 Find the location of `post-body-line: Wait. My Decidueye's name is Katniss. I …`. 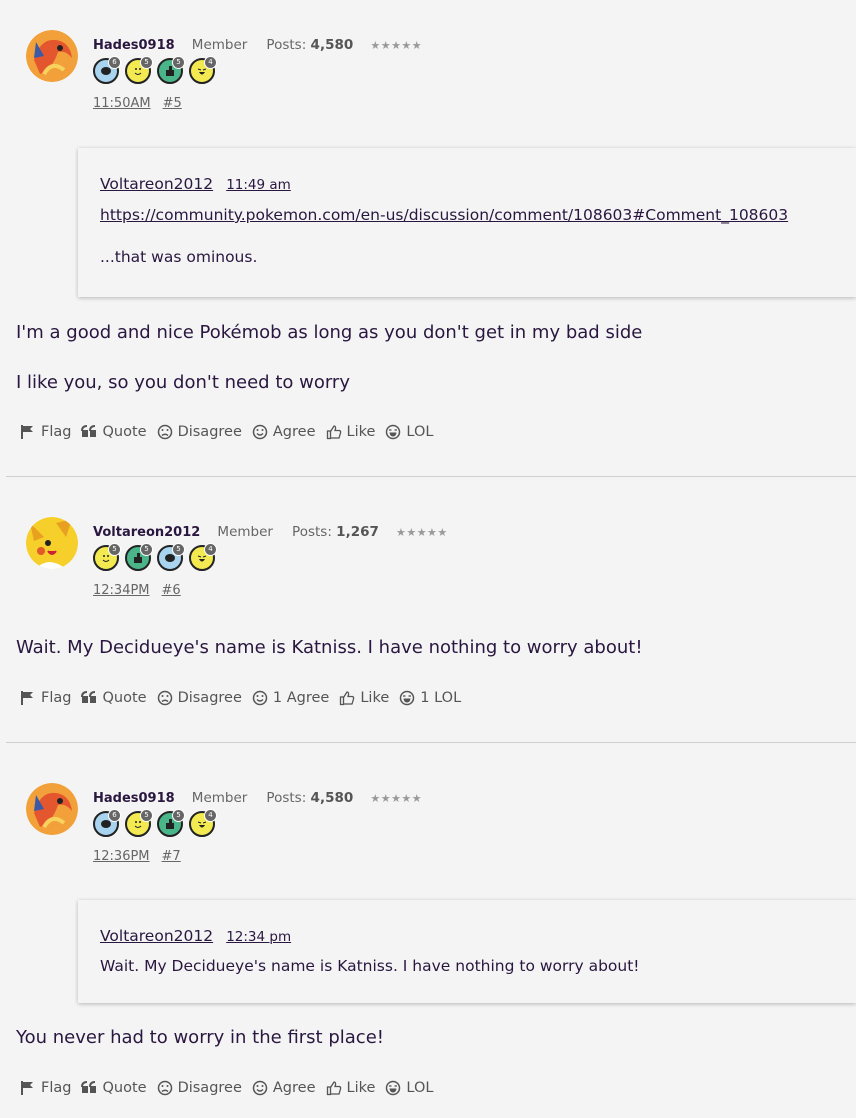

post-body-line: Wait. My Decidueye's name is Katniss. I … is located at coordinates (329, 647).